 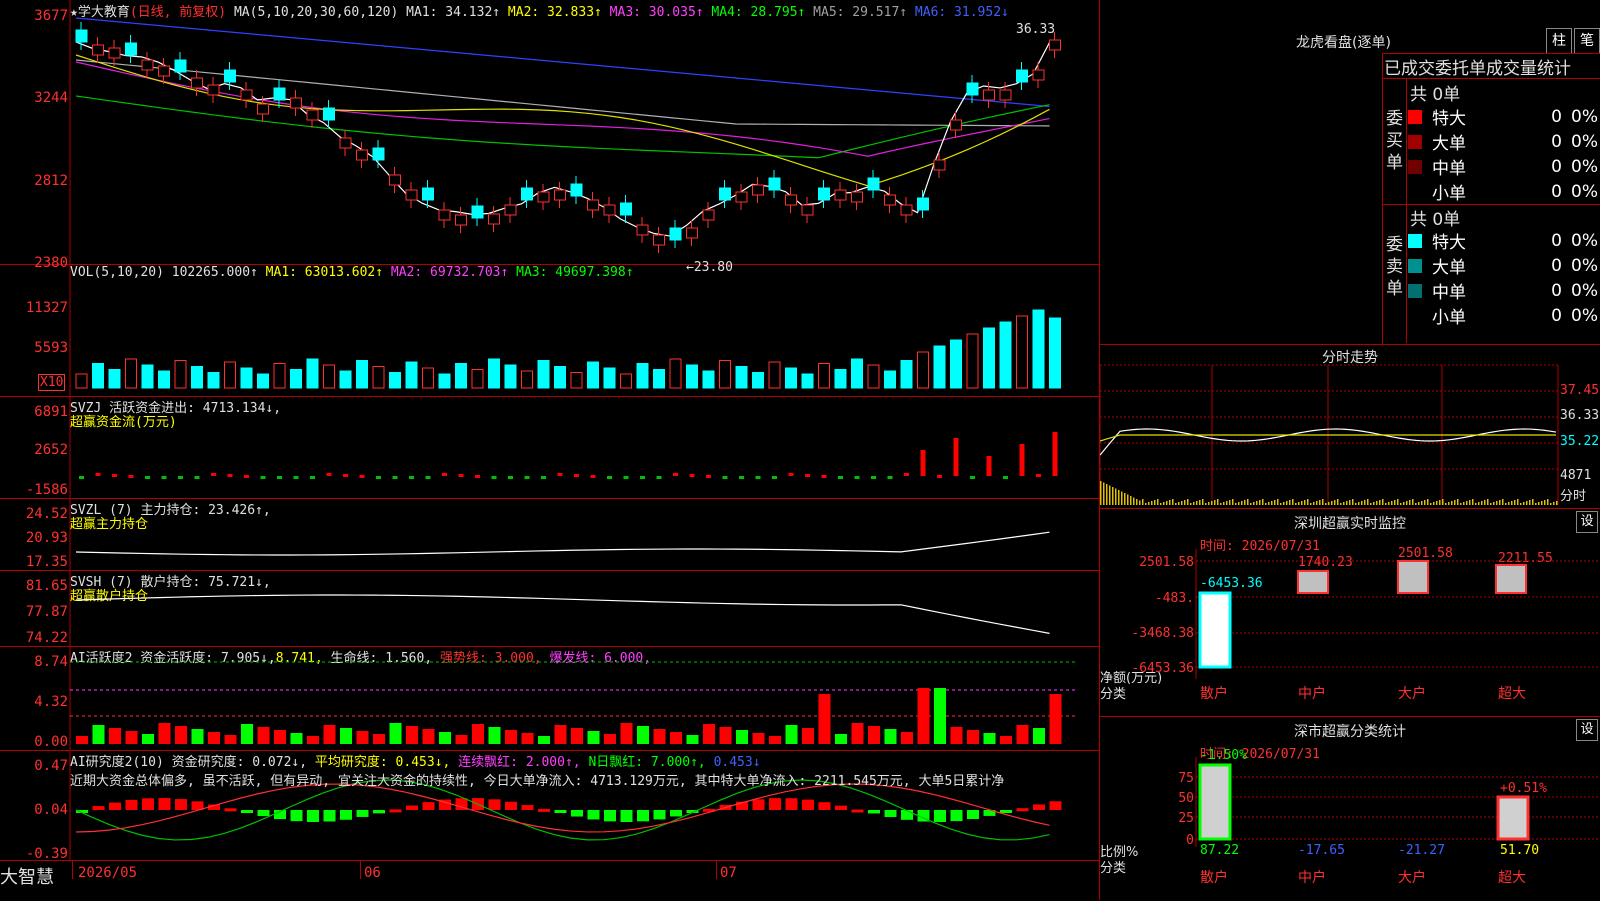 I want to click on bar-mode-button: 柱, so click(x=1559, y=41).